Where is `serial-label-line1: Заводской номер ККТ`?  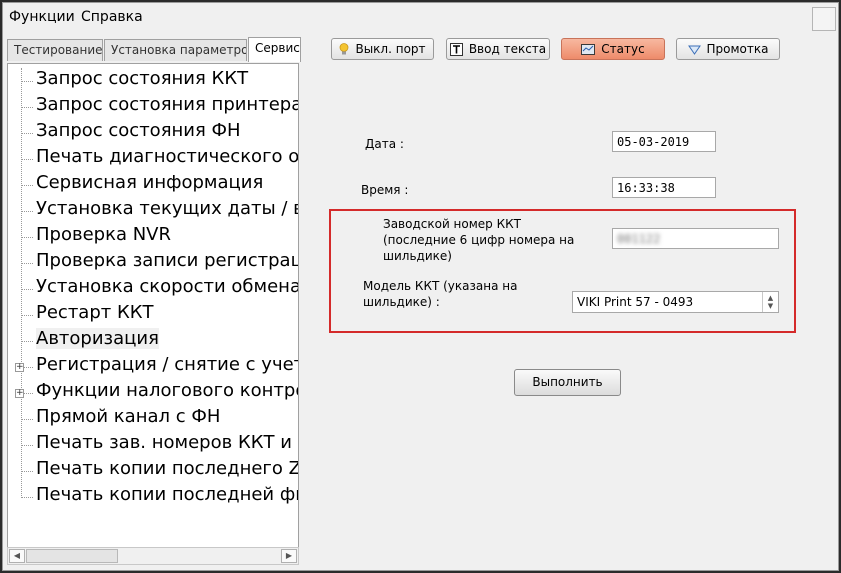
serial-label-line1: Заводской номер ККТ is located at coordinates (452, 224).